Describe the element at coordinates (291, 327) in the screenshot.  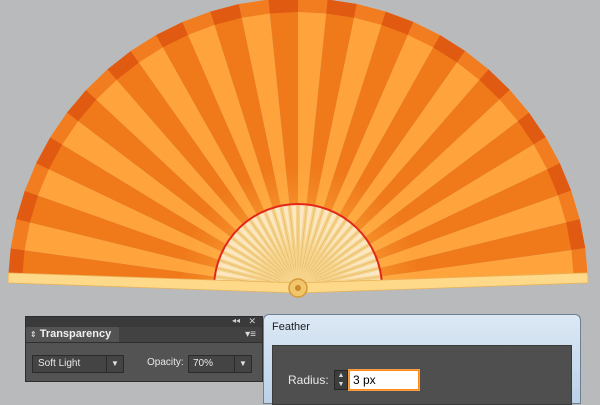
I see `dialog-title: Feather` at that location.